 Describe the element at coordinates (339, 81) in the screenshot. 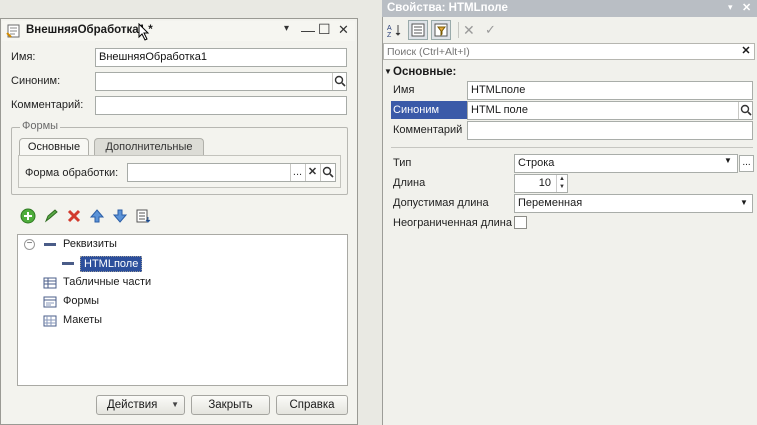

I see `synonym-search-icon` at that location.